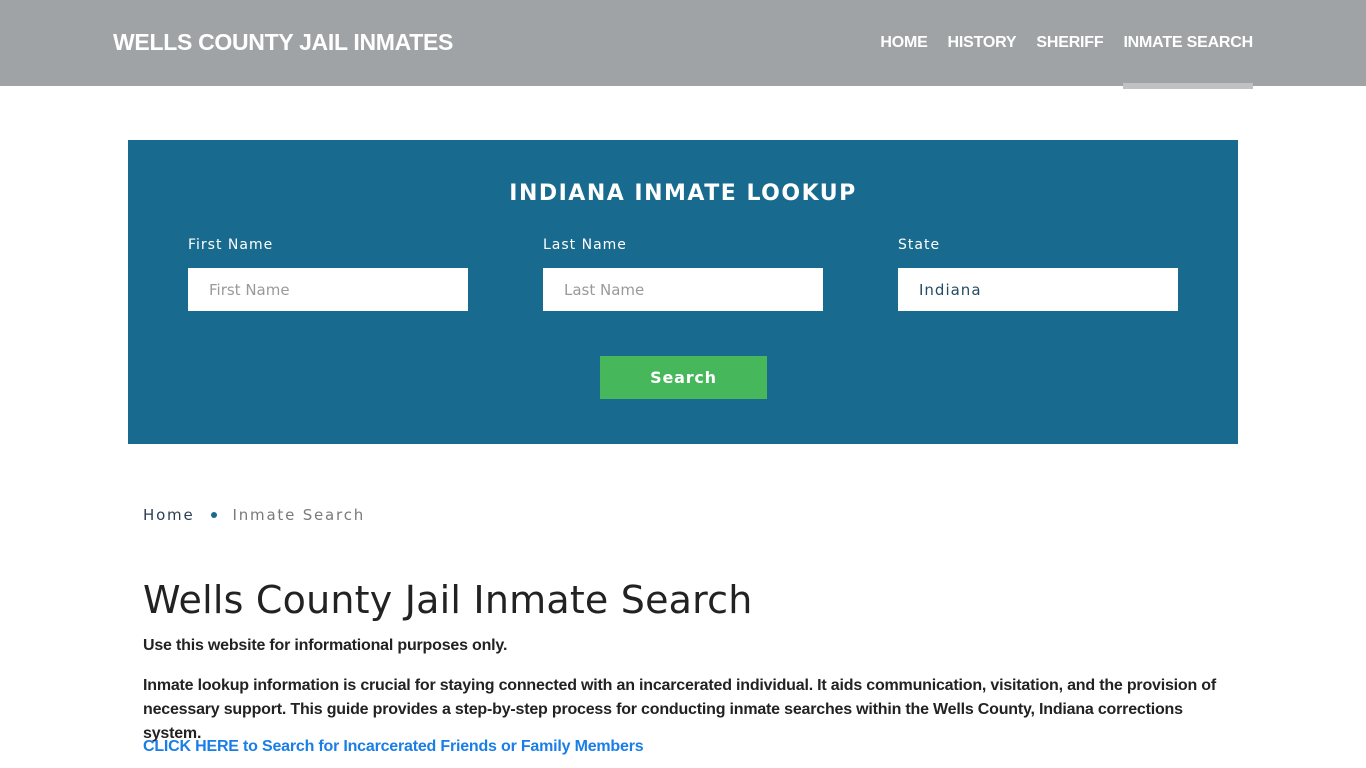 The image size is (1366, 768). Describe the element at coordinates (683, 289) in the screenshot. I see `last-name-input` at that location.